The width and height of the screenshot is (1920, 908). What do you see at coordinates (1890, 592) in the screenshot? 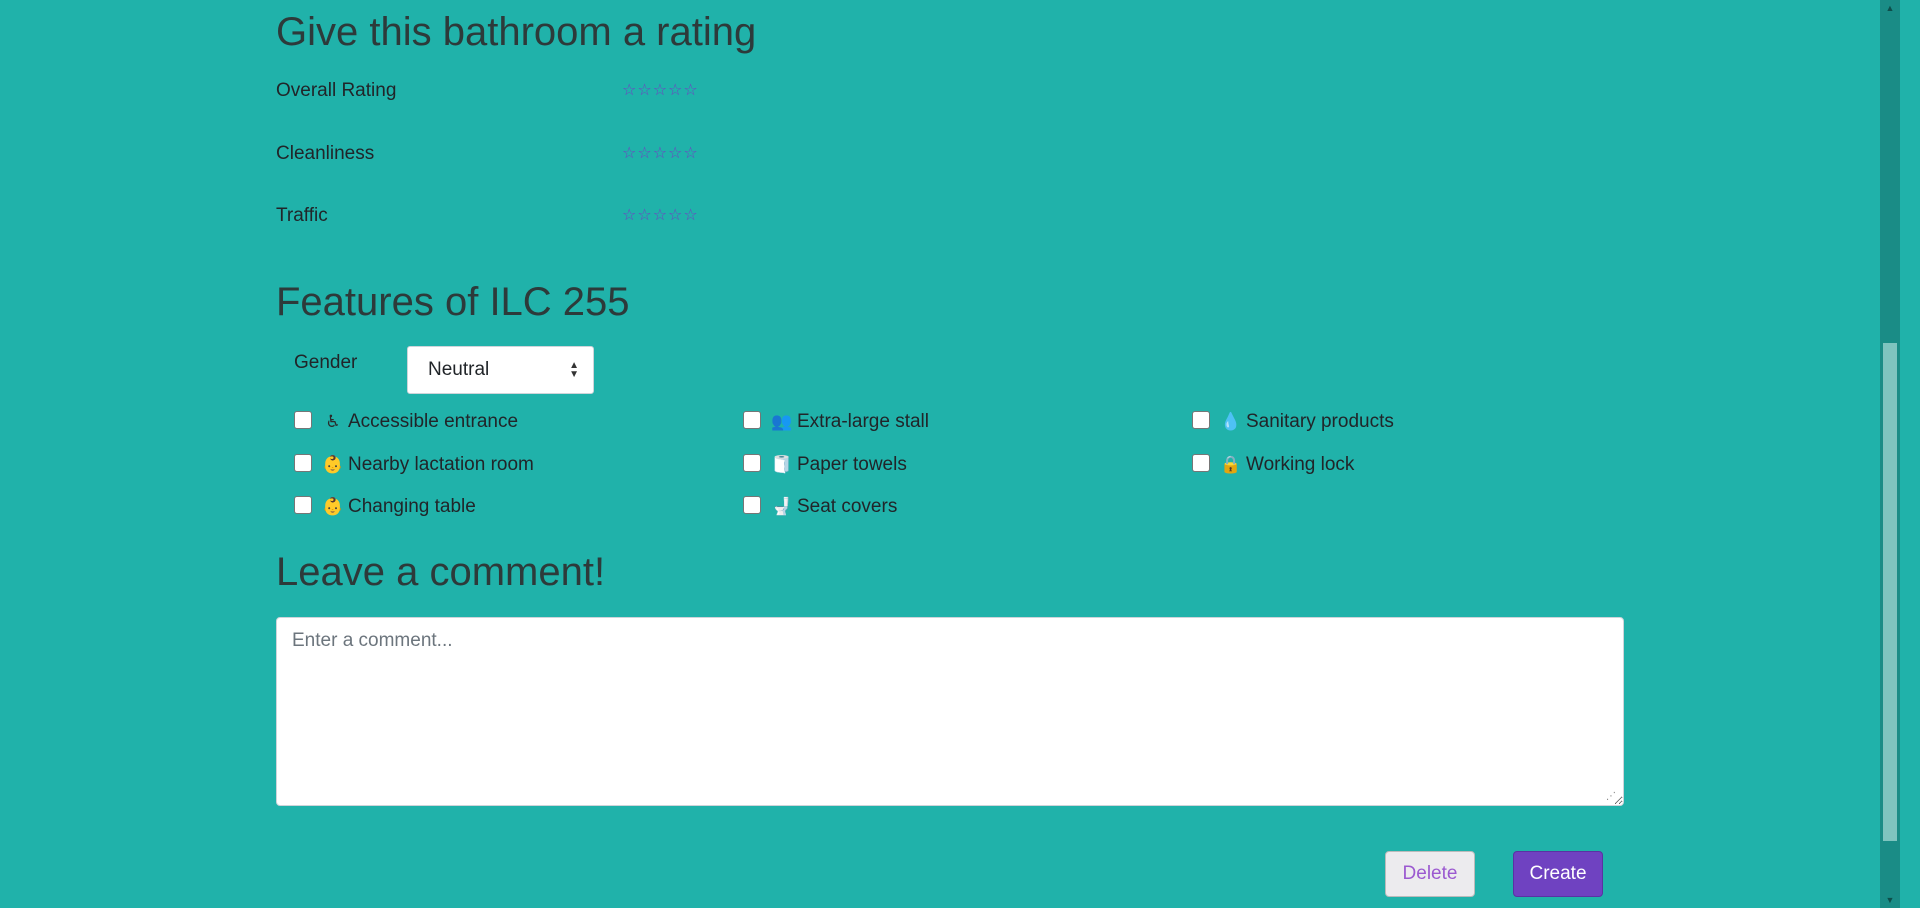
I see `scrollbar-thumb` at bounding box center [1890, 592].